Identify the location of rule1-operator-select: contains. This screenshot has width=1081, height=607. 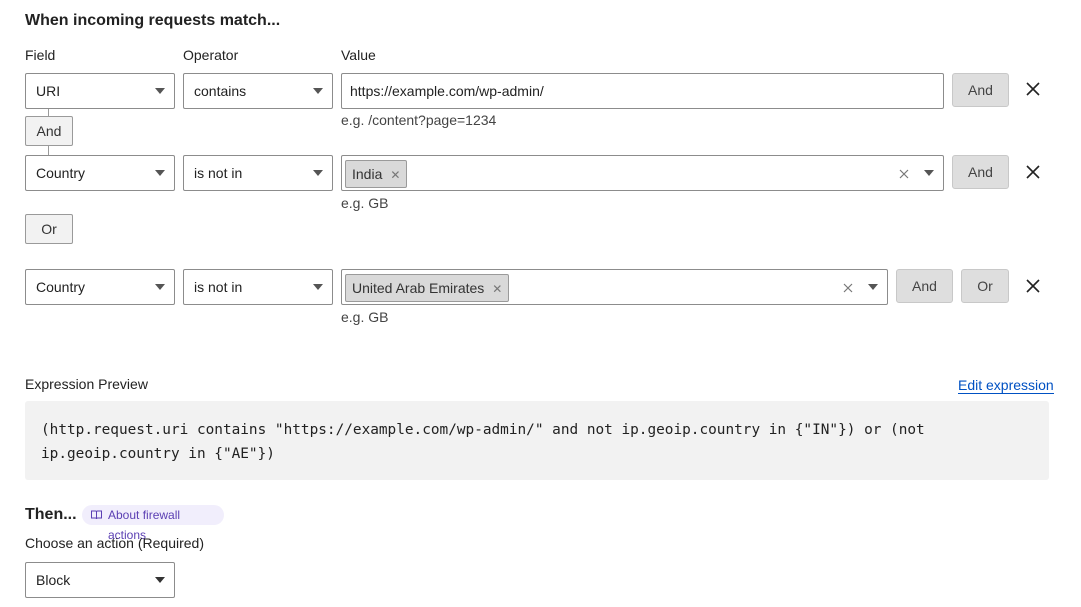
(258, 91).